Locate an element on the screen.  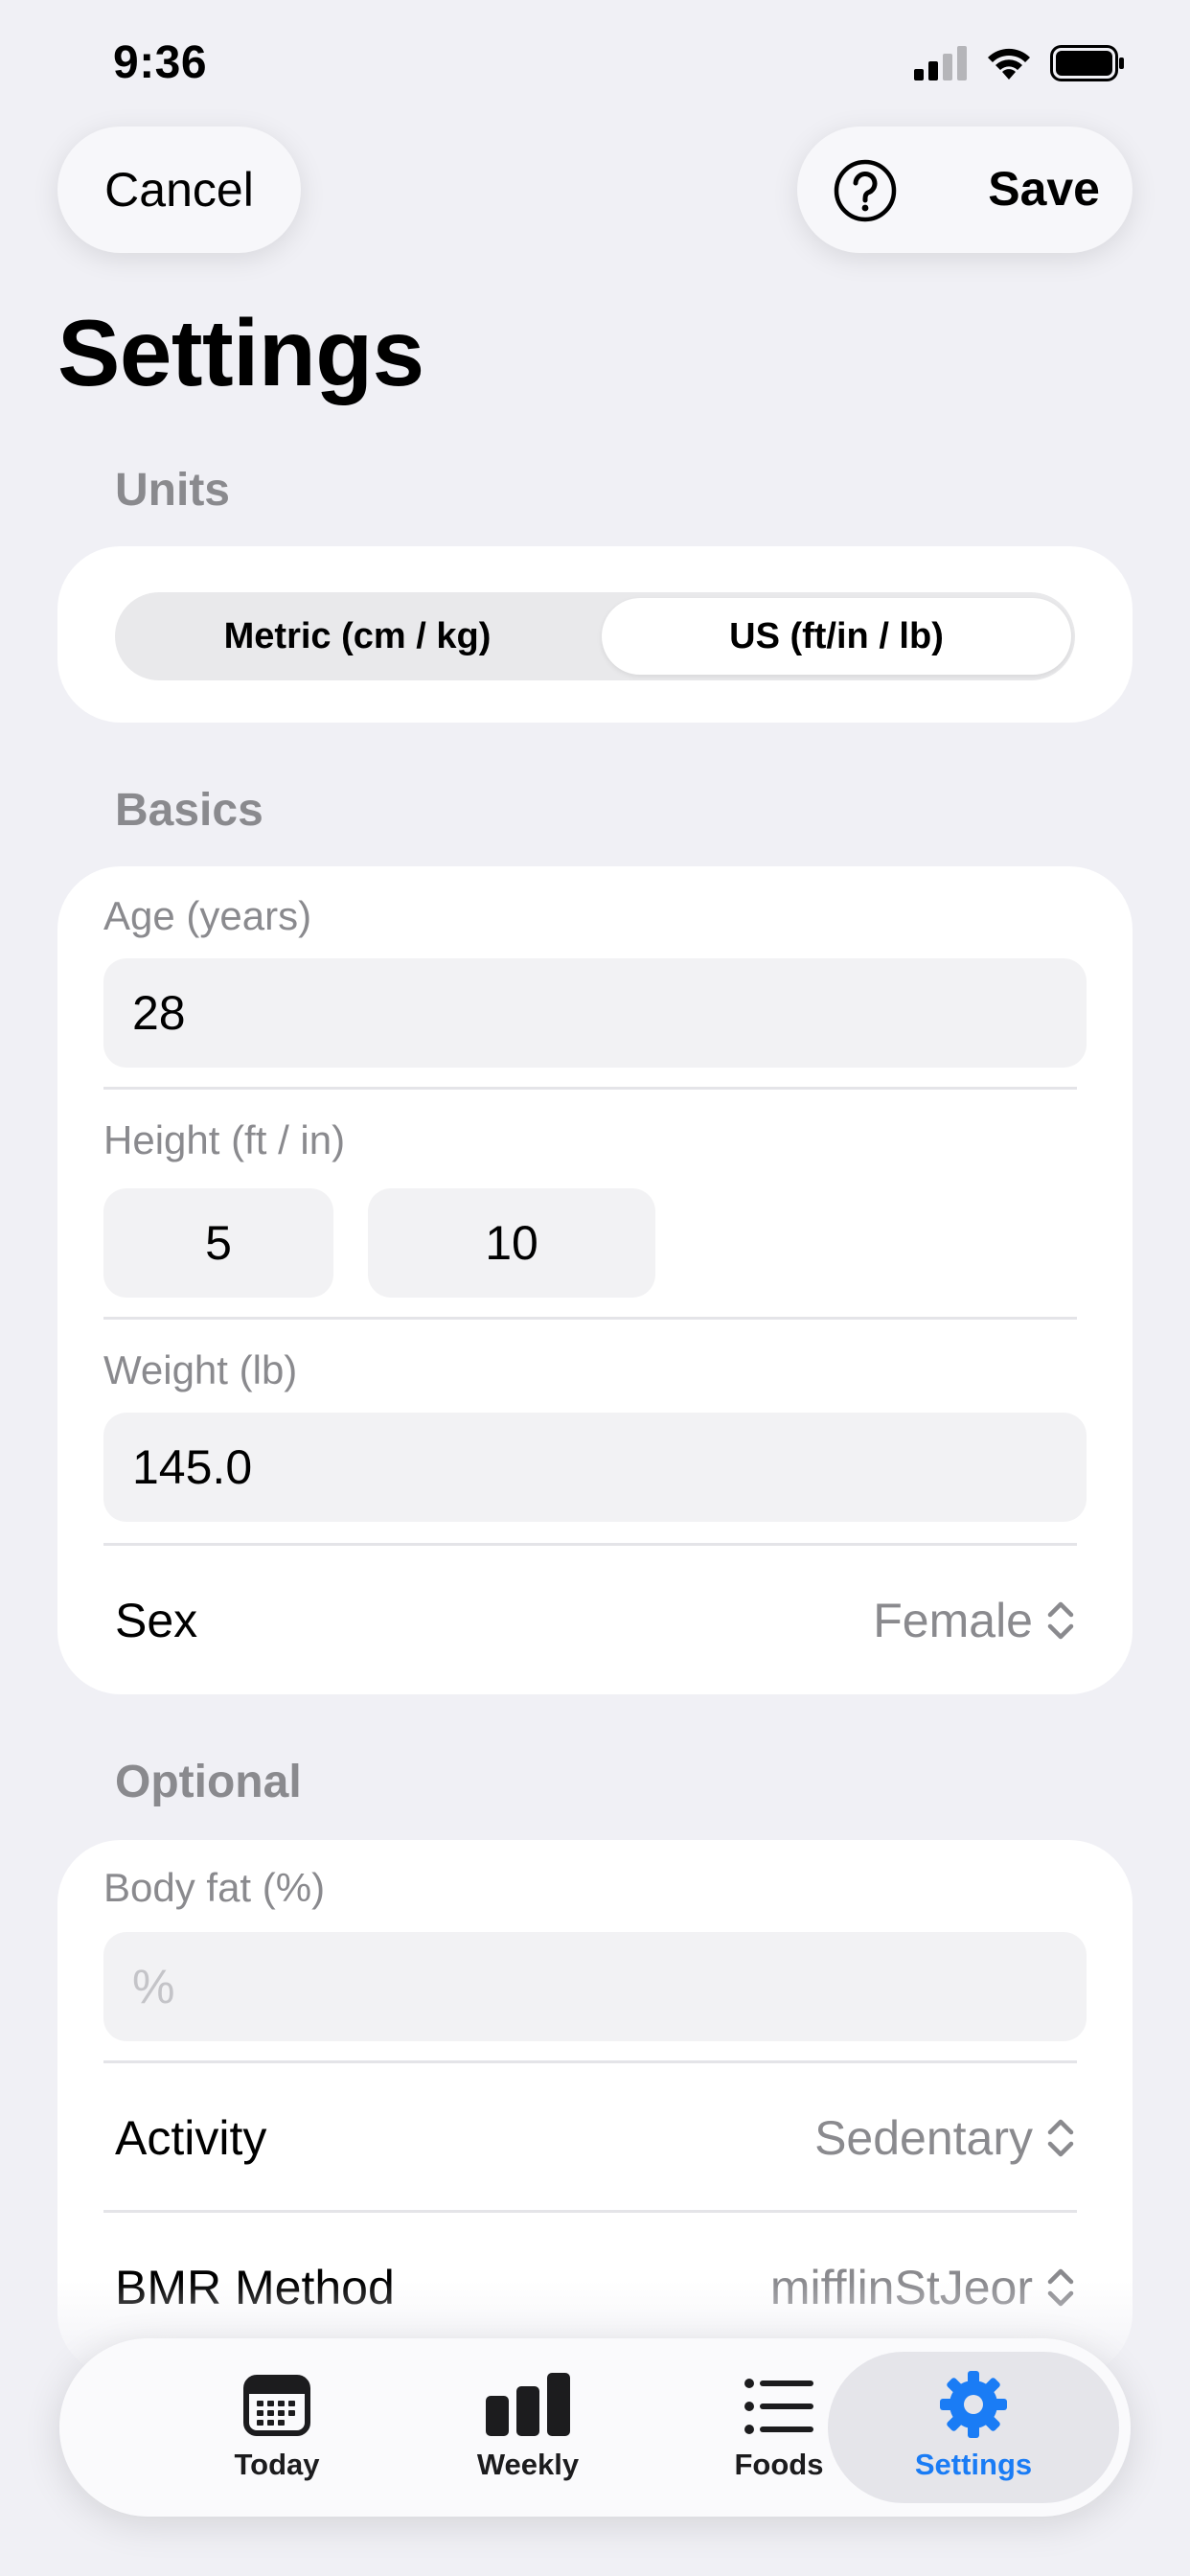
units-segmented-control: Metric (cm / kg) US (ft/in / lb) is located at coordinates (595, 636).